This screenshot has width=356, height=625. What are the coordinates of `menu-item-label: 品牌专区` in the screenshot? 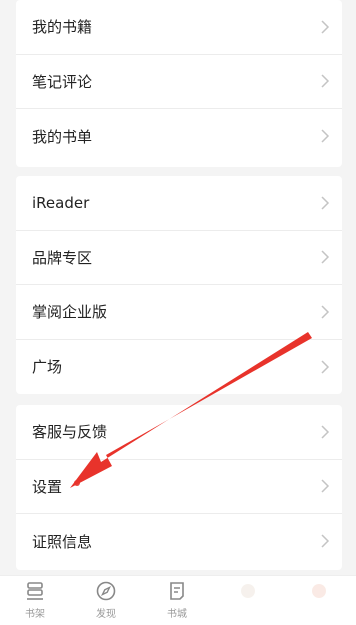 It's located at (62, 257).